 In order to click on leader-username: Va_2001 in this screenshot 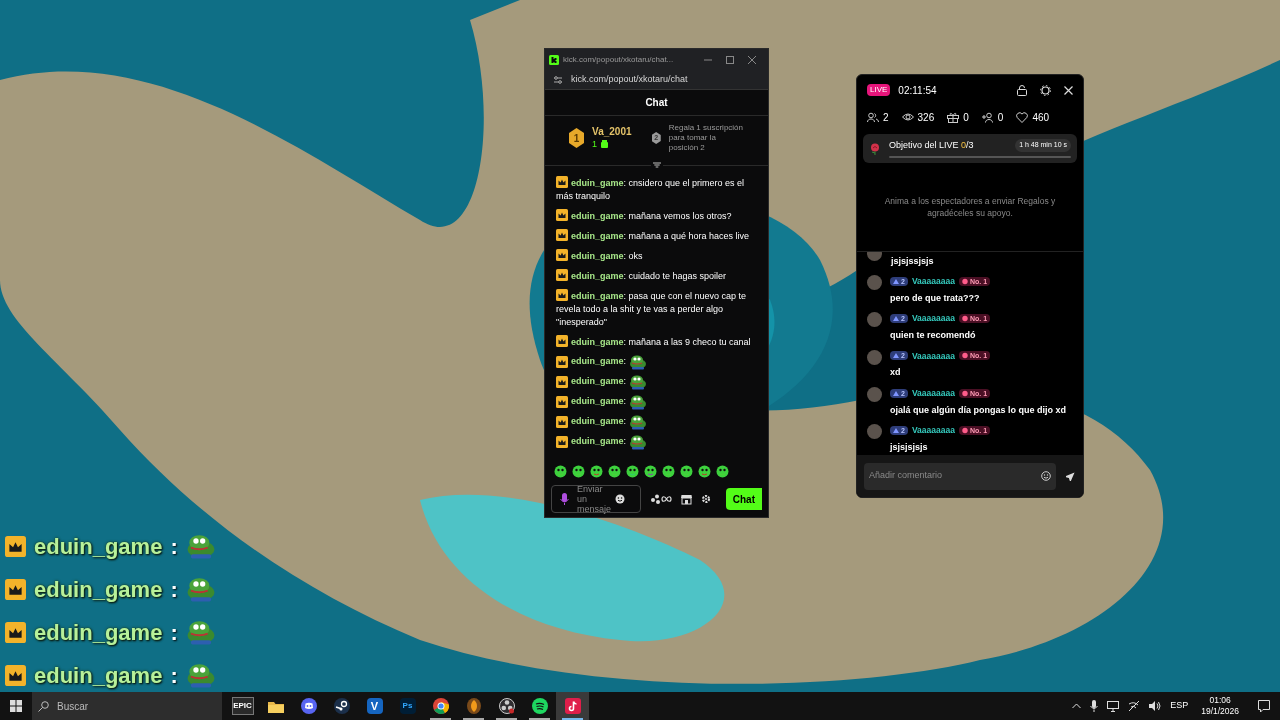, I will do `click(612, 132)`.